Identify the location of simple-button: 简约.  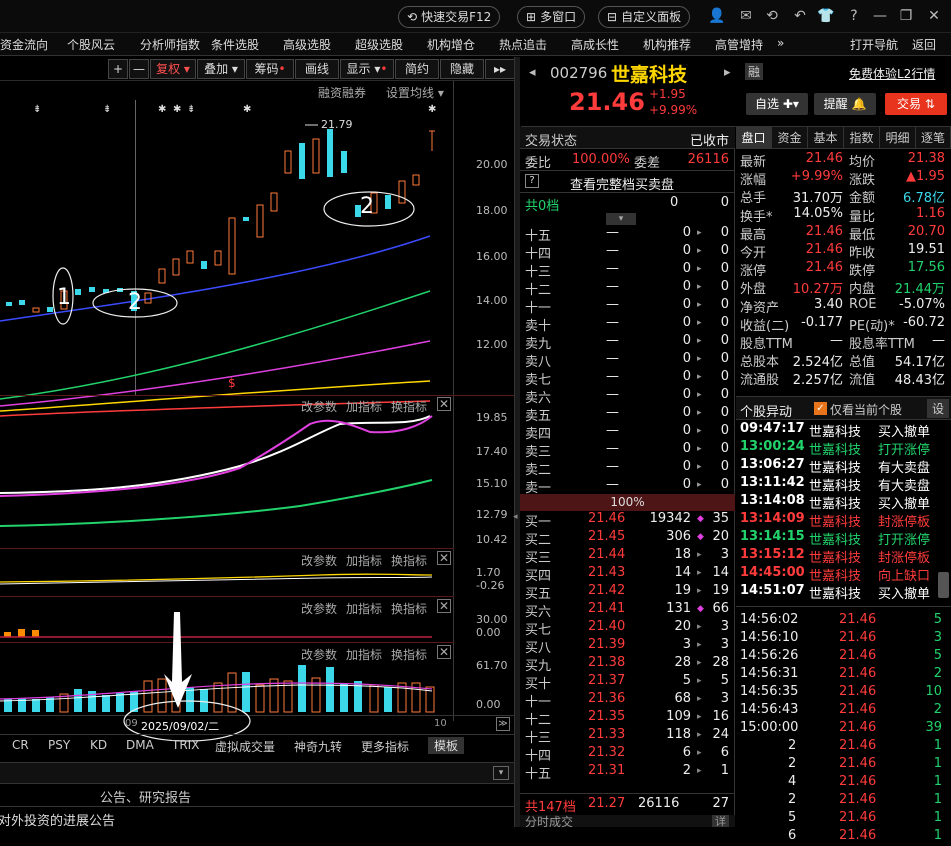
(417, 69).